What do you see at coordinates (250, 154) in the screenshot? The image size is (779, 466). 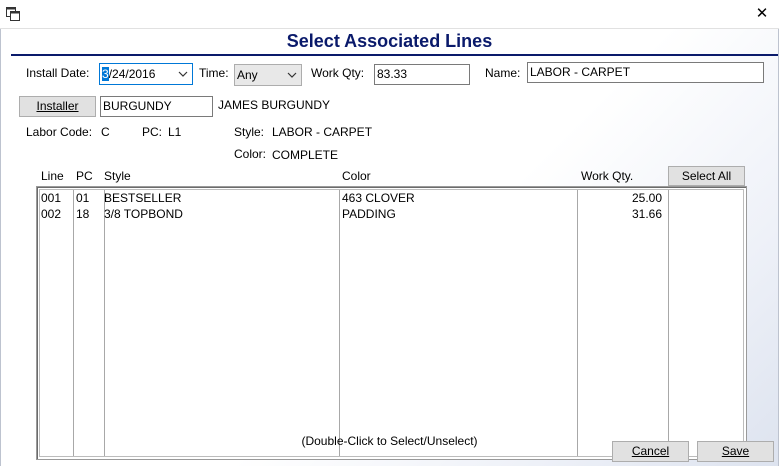 I see `color-label: Color:` at bounding box center [250, 154].